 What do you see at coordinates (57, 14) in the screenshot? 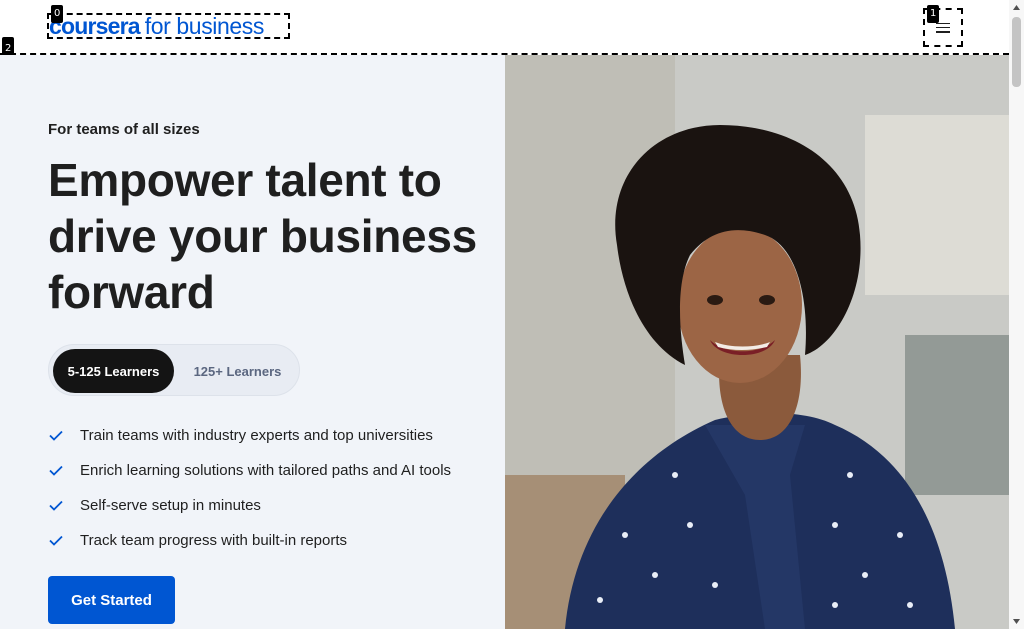
I see `element-index-badge: 0` at bounding box center [57, 14].